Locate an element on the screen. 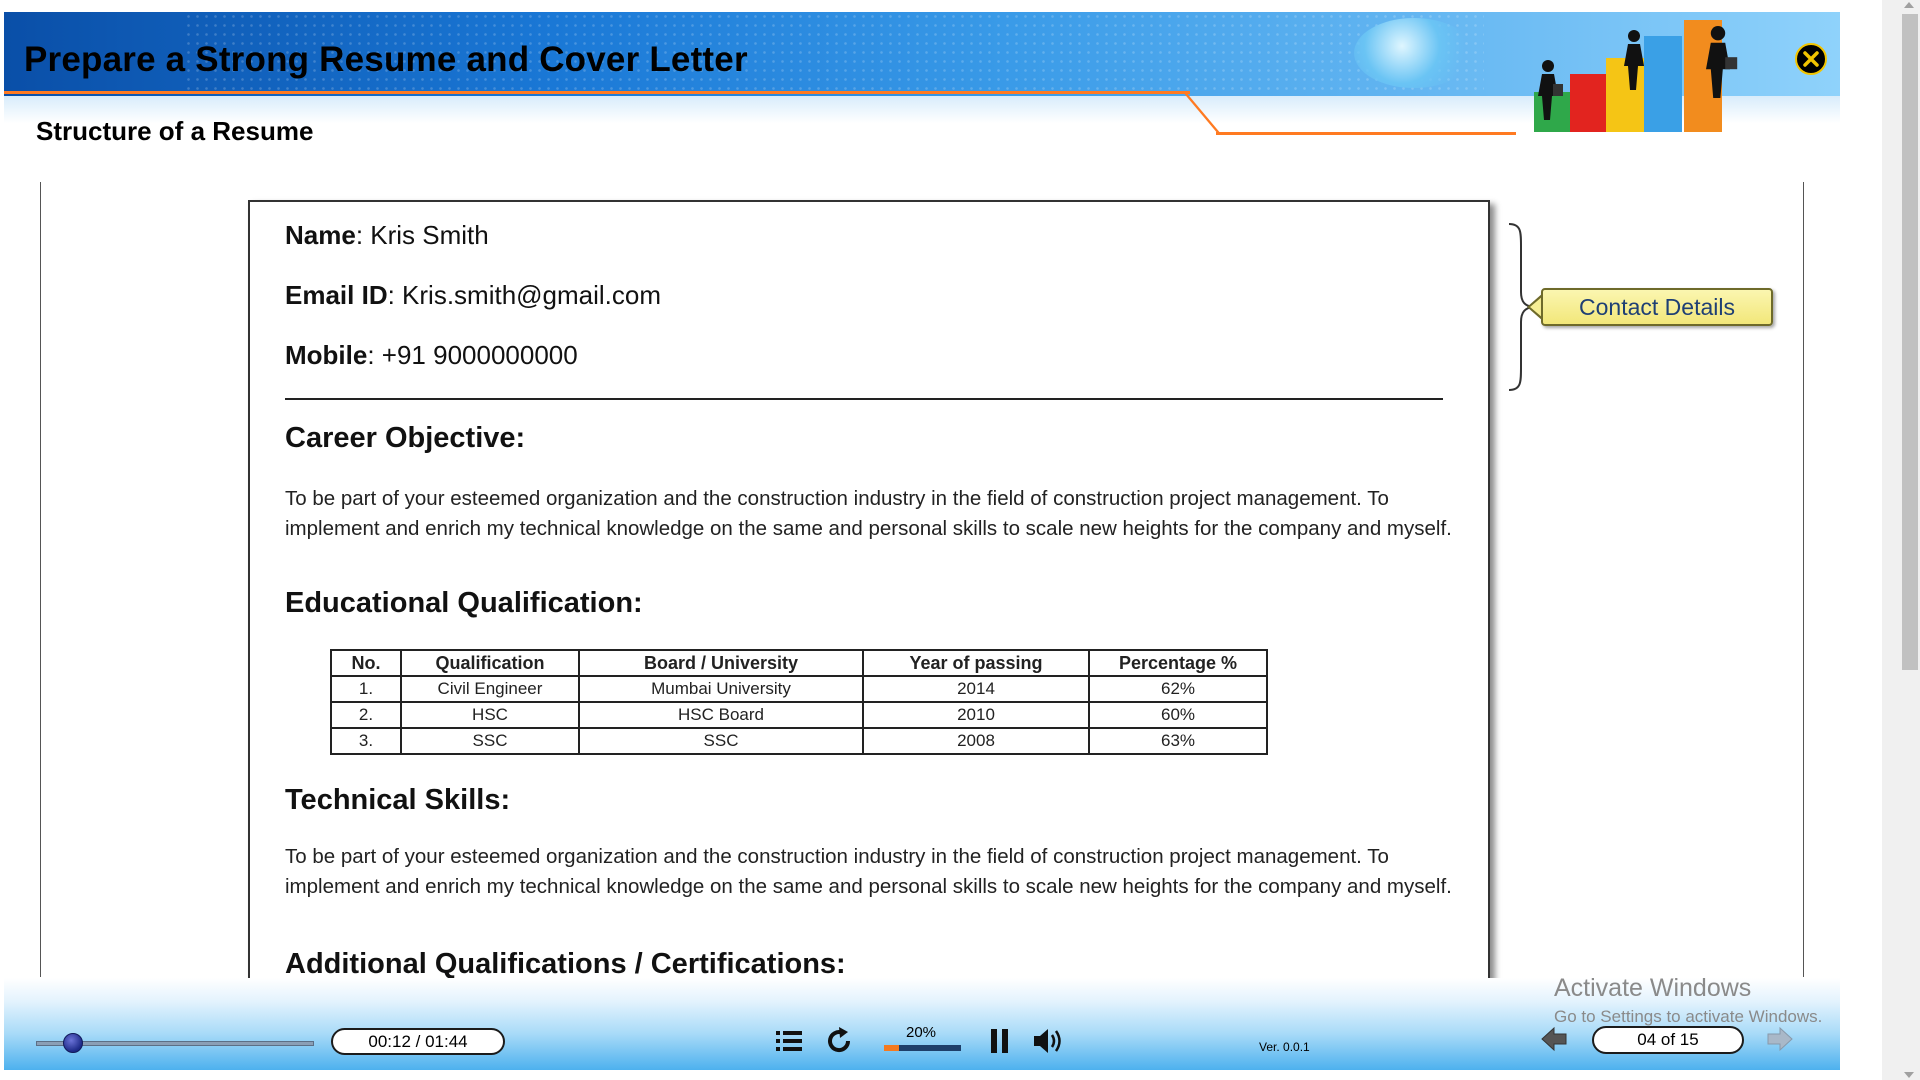 This screenshot has width=1920, height=1080. globe-graphic is located at coordinates (1414, 53).